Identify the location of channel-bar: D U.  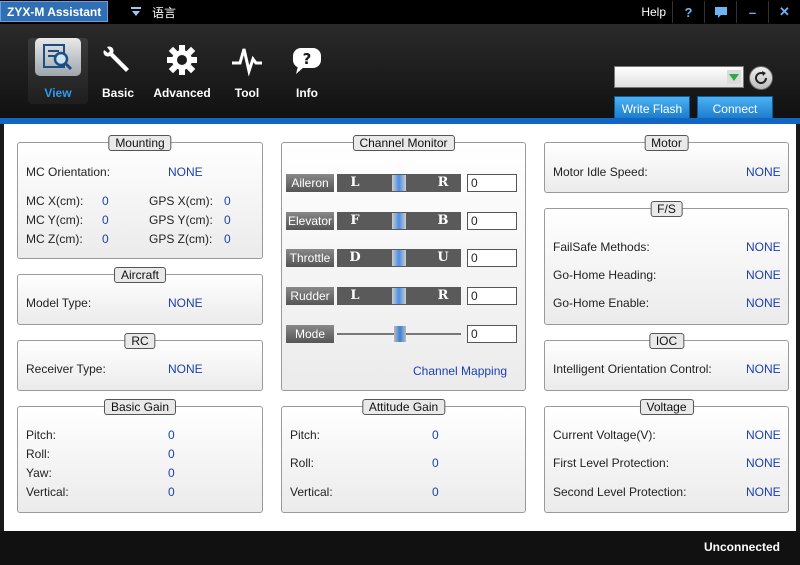
(399, 258).